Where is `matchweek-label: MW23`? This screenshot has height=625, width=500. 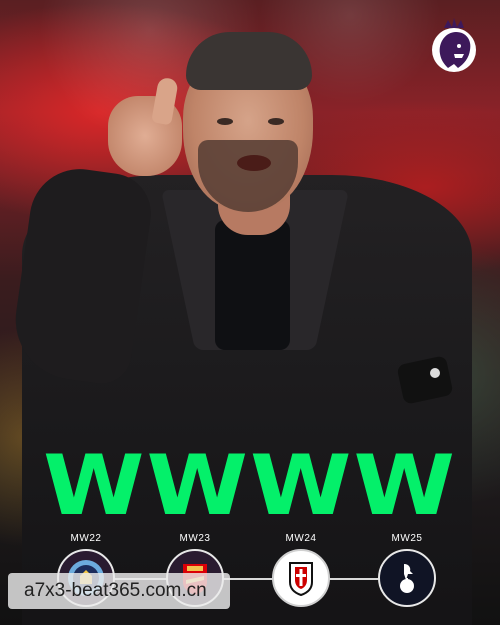
matchweek-label: MW23 is located at coordinates (195, 538).